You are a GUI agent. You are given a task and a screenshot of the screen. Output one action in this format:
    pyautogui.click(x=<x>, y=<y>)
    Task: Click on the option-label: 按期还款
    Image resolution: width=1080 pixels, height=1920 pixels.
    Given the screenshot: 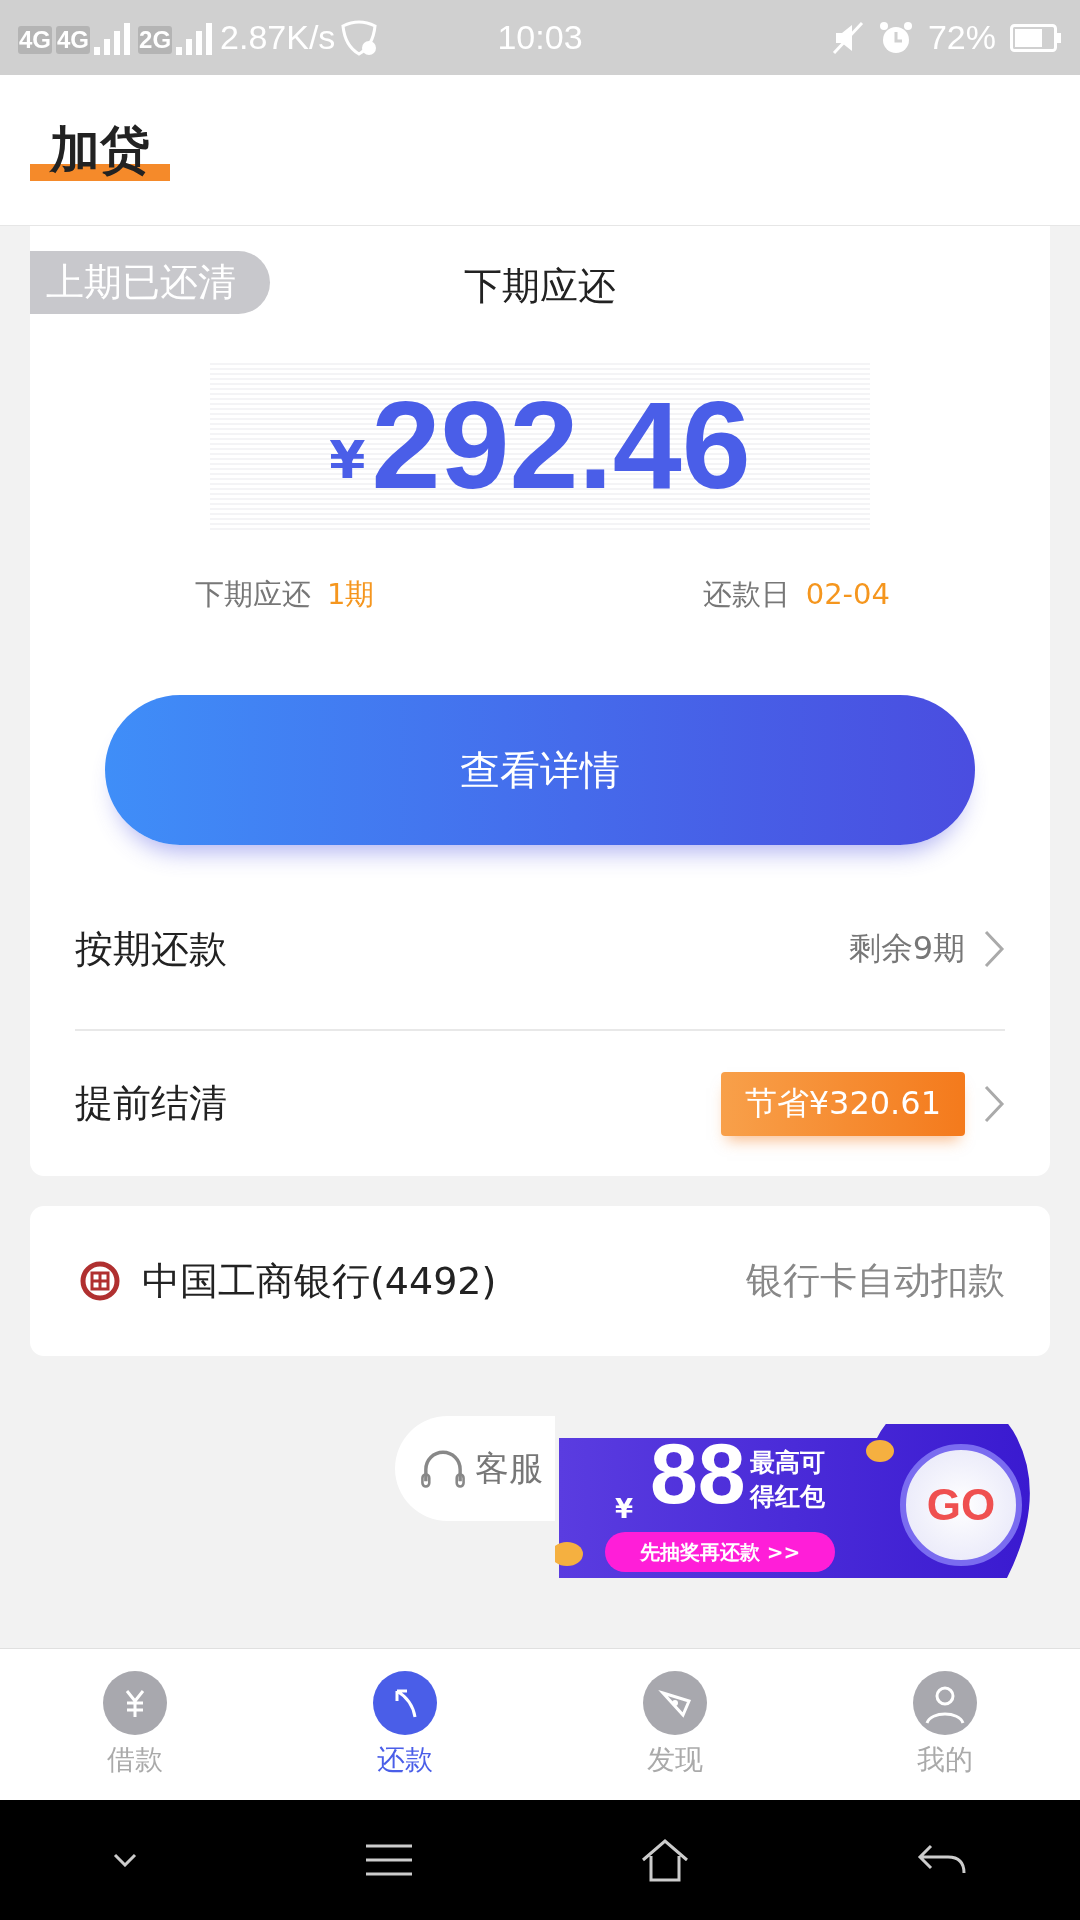 What is the action you would take?
    pyautogui.click(x=151, y=949)
    